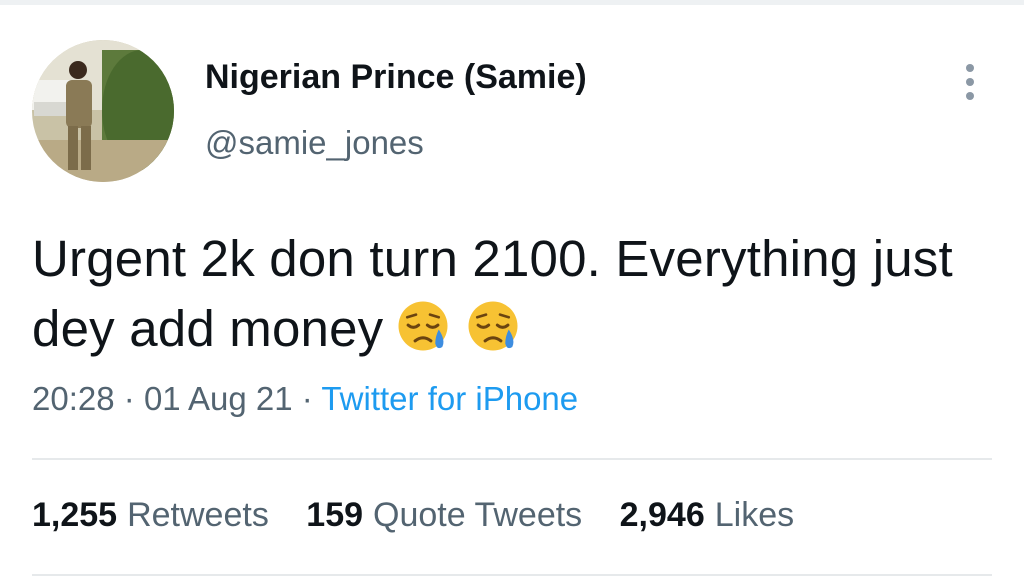 The width and height of the screenshot is (1024, 581). What do you see at coordinates (478, 515) in the screenshot?
I see `quote-tweets-label: Quote Tweets` at bounding box center [478, 515].